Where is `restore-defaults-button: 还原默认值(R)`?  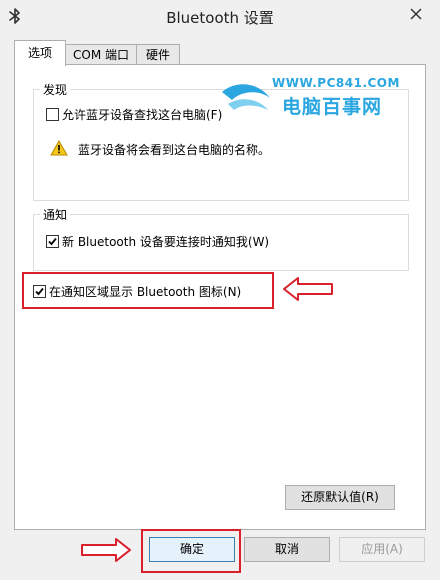
restore-defaults-button: 还原默认值(R) is located at coordinates (340, 497).